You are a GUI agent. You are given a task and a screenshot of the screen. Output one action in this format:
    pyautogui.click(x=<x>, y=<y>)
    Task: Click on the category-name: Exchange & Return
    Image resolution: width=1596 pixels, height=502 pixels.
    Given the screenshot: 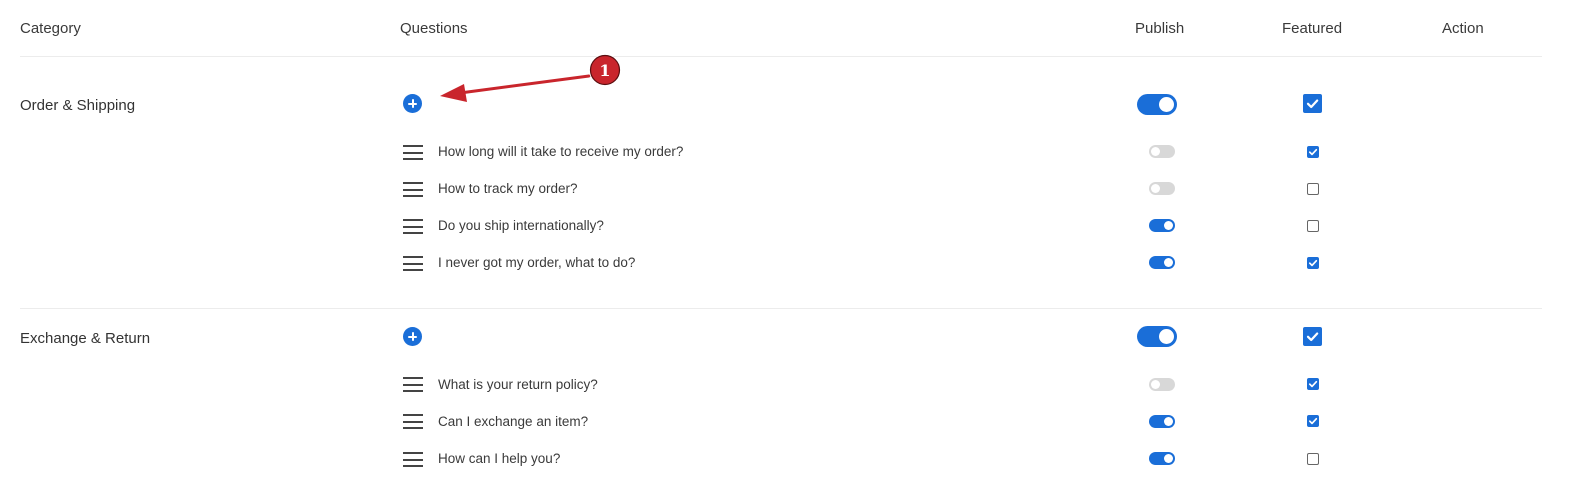 What is the action you would take?
    pyautogui.click(x=85, y=338)
    